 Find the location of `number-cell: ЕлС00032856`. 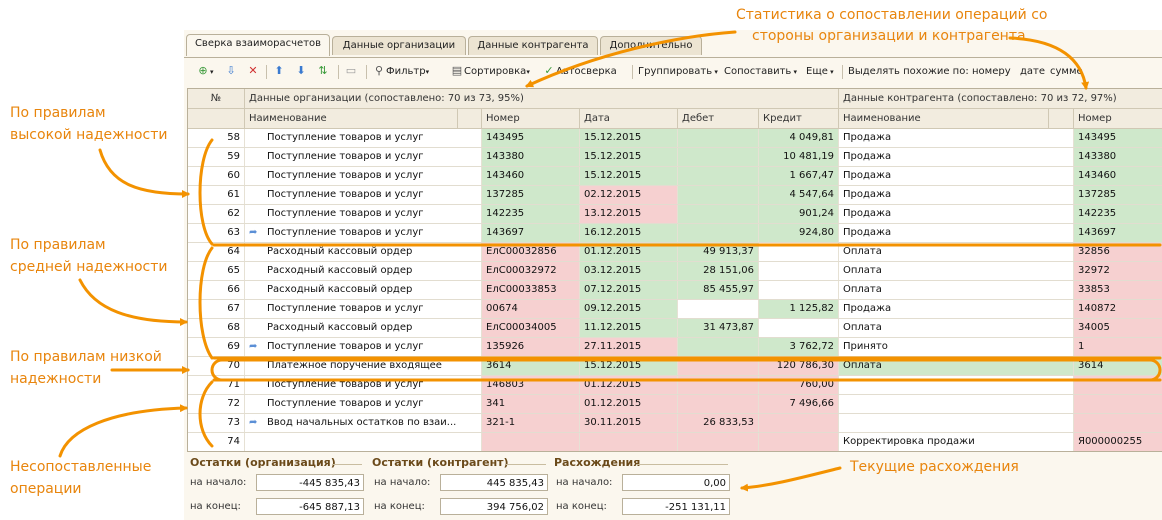

number-cell: ЕлС00032856 is located at coordinates (531, 252).